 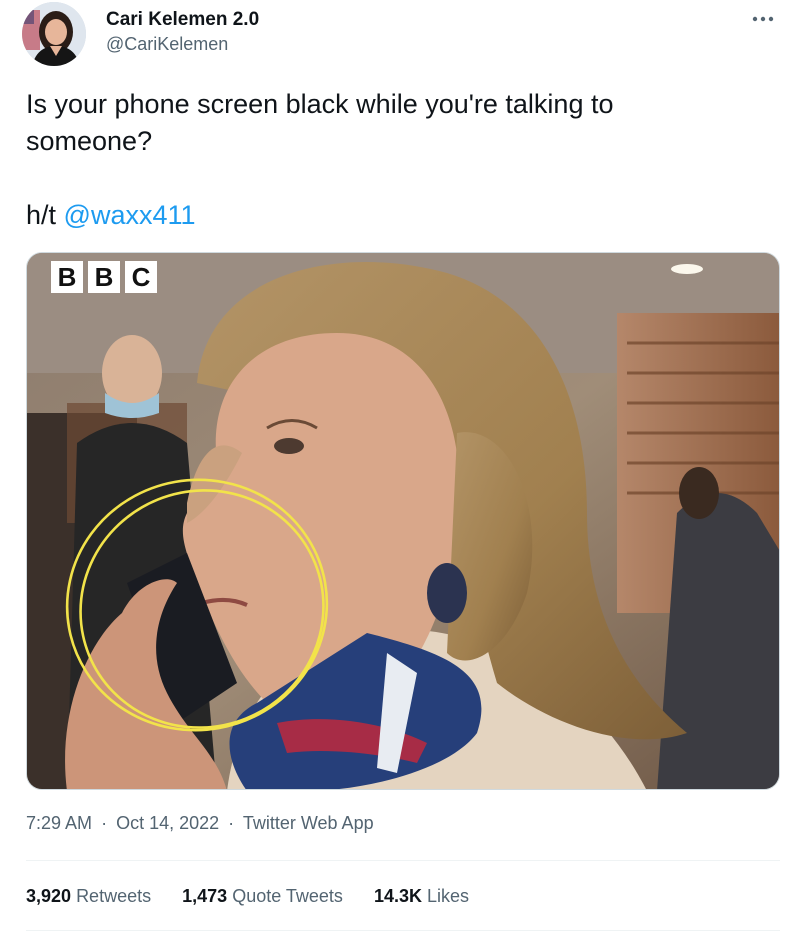 I want to click on author-names: Cari Kelemen 2.0 @CariKelemen, so click(x=182, y=32).